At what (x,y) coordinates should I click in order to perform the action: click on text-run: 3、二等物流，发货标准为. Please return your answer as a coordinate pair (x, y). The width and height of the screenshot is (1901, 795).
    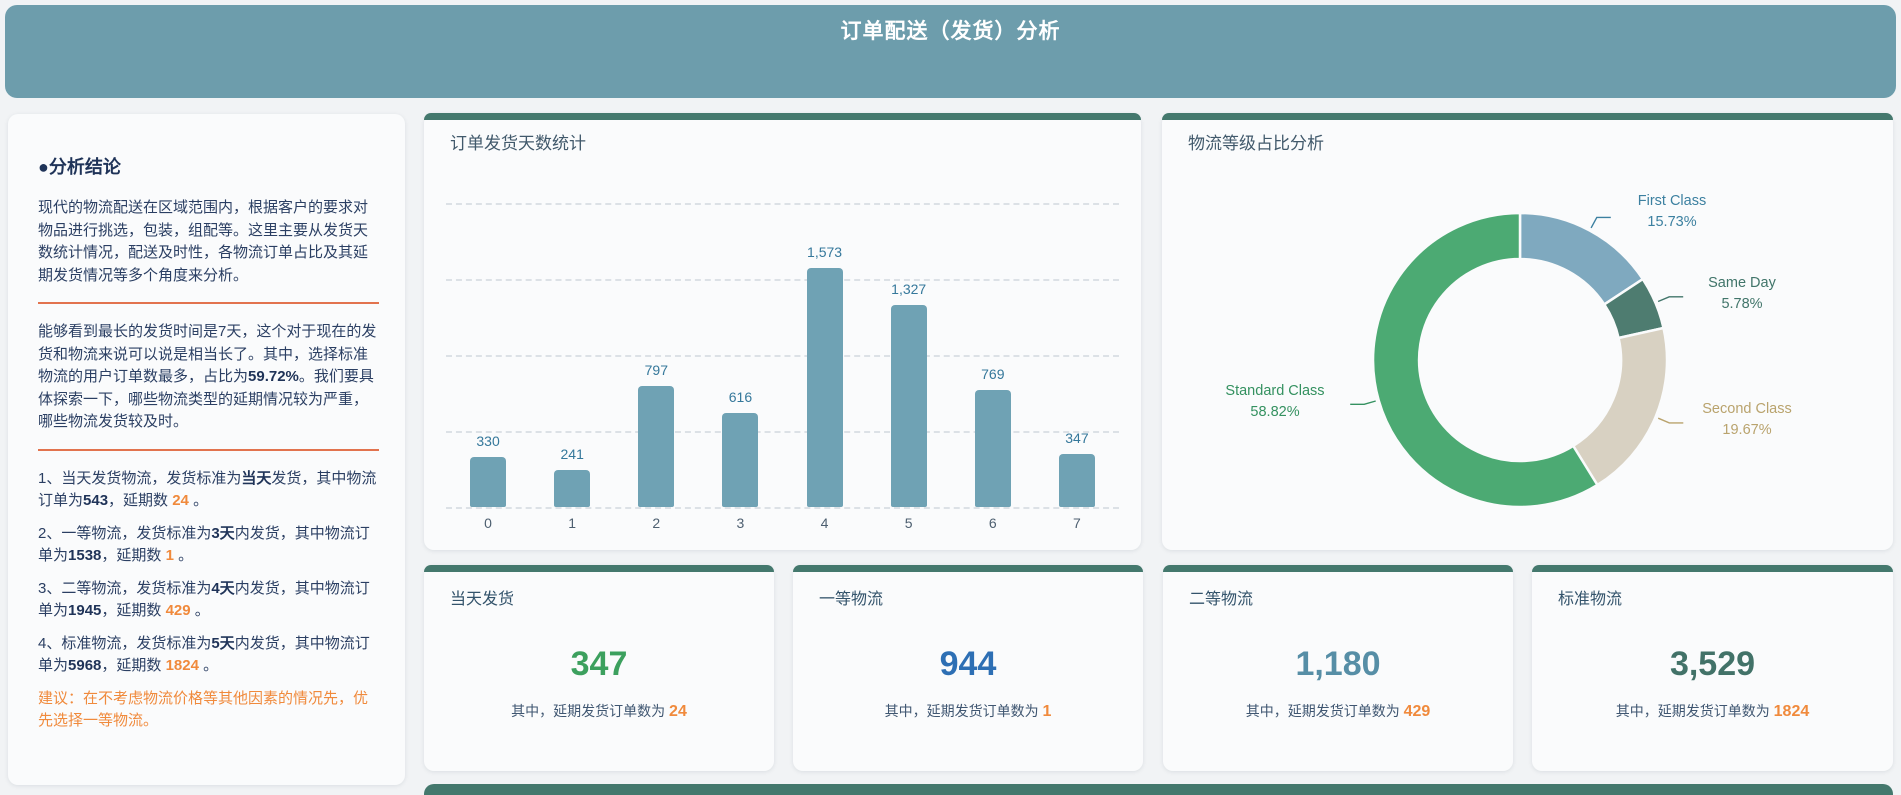
    Looking at the image, I should click on (125, 588).